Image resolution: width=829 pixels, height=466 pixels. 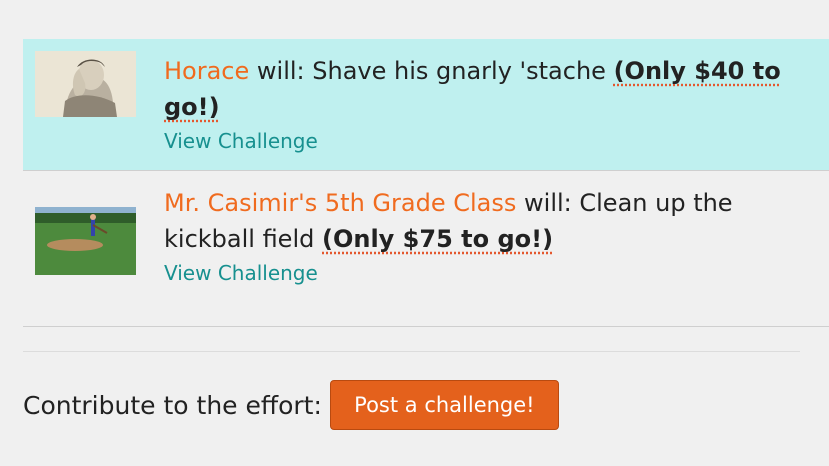 I want to click on section-divider, so click(x=411, y=351).